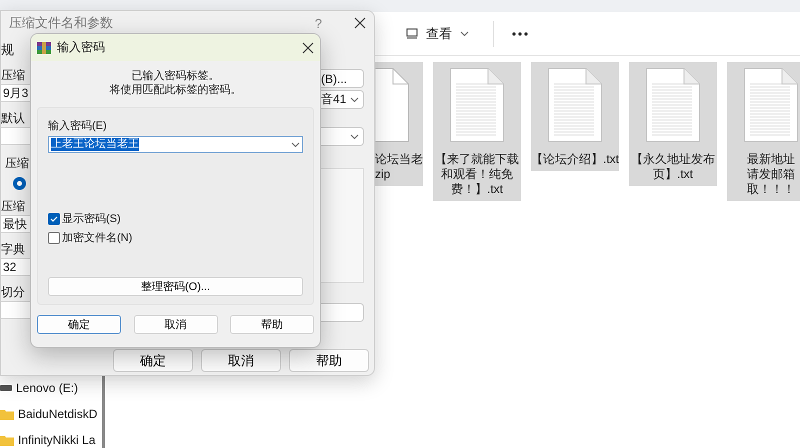 Image resolution: width=800 pixels, height=448 pixels. Describe the element at coordinates (16, 50) in the screenshot. I see `tab: 规` at that location.